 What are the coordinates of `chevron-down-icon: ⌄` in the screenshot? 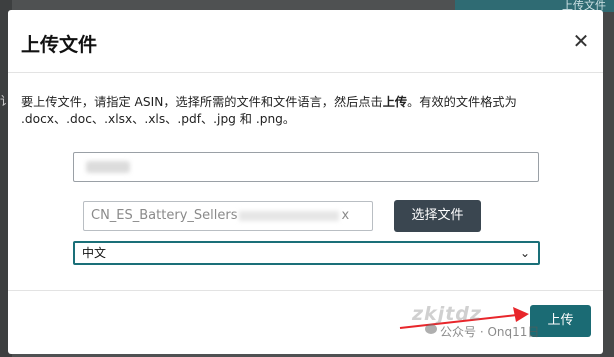 It's located at (524, 253).